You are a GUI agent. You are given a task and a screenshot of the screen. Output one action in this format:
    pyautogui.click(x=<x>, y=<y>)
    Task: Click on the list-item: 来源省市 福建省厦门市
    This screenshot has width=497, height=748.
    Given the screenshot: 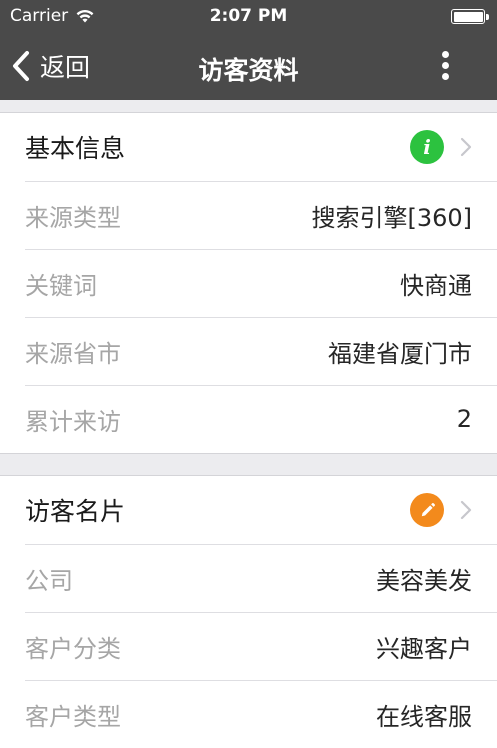 What is the action you would take?
    pyautogui.click(x=248, y=351)
    